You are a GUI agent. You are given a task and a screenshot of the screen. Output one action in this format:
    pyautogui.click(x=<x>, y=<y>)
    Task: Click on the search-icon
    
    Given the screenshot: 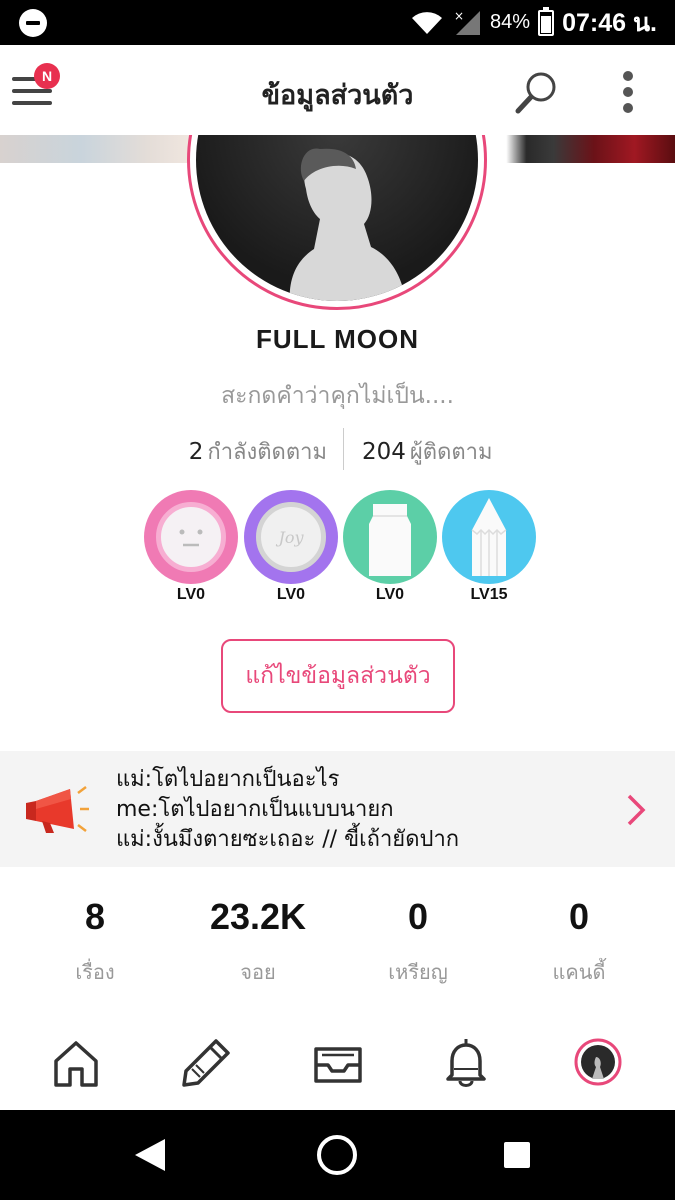 What is the action you would take?
    pyautogui.click(x=535, y=93)
    